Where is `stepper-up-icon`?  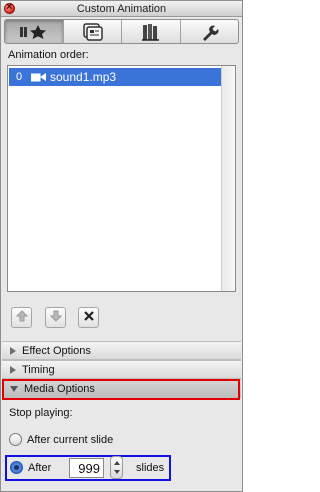 stepper-up-icon is located at coordinates (117, 463).